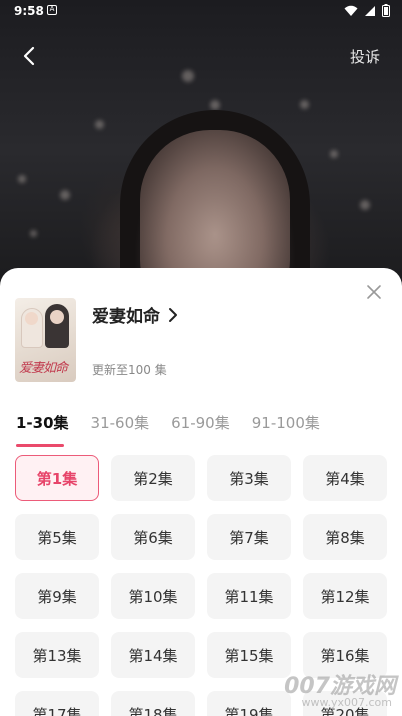 The image size is (402, 716). I want to click on close-icon, so click(374, 292).